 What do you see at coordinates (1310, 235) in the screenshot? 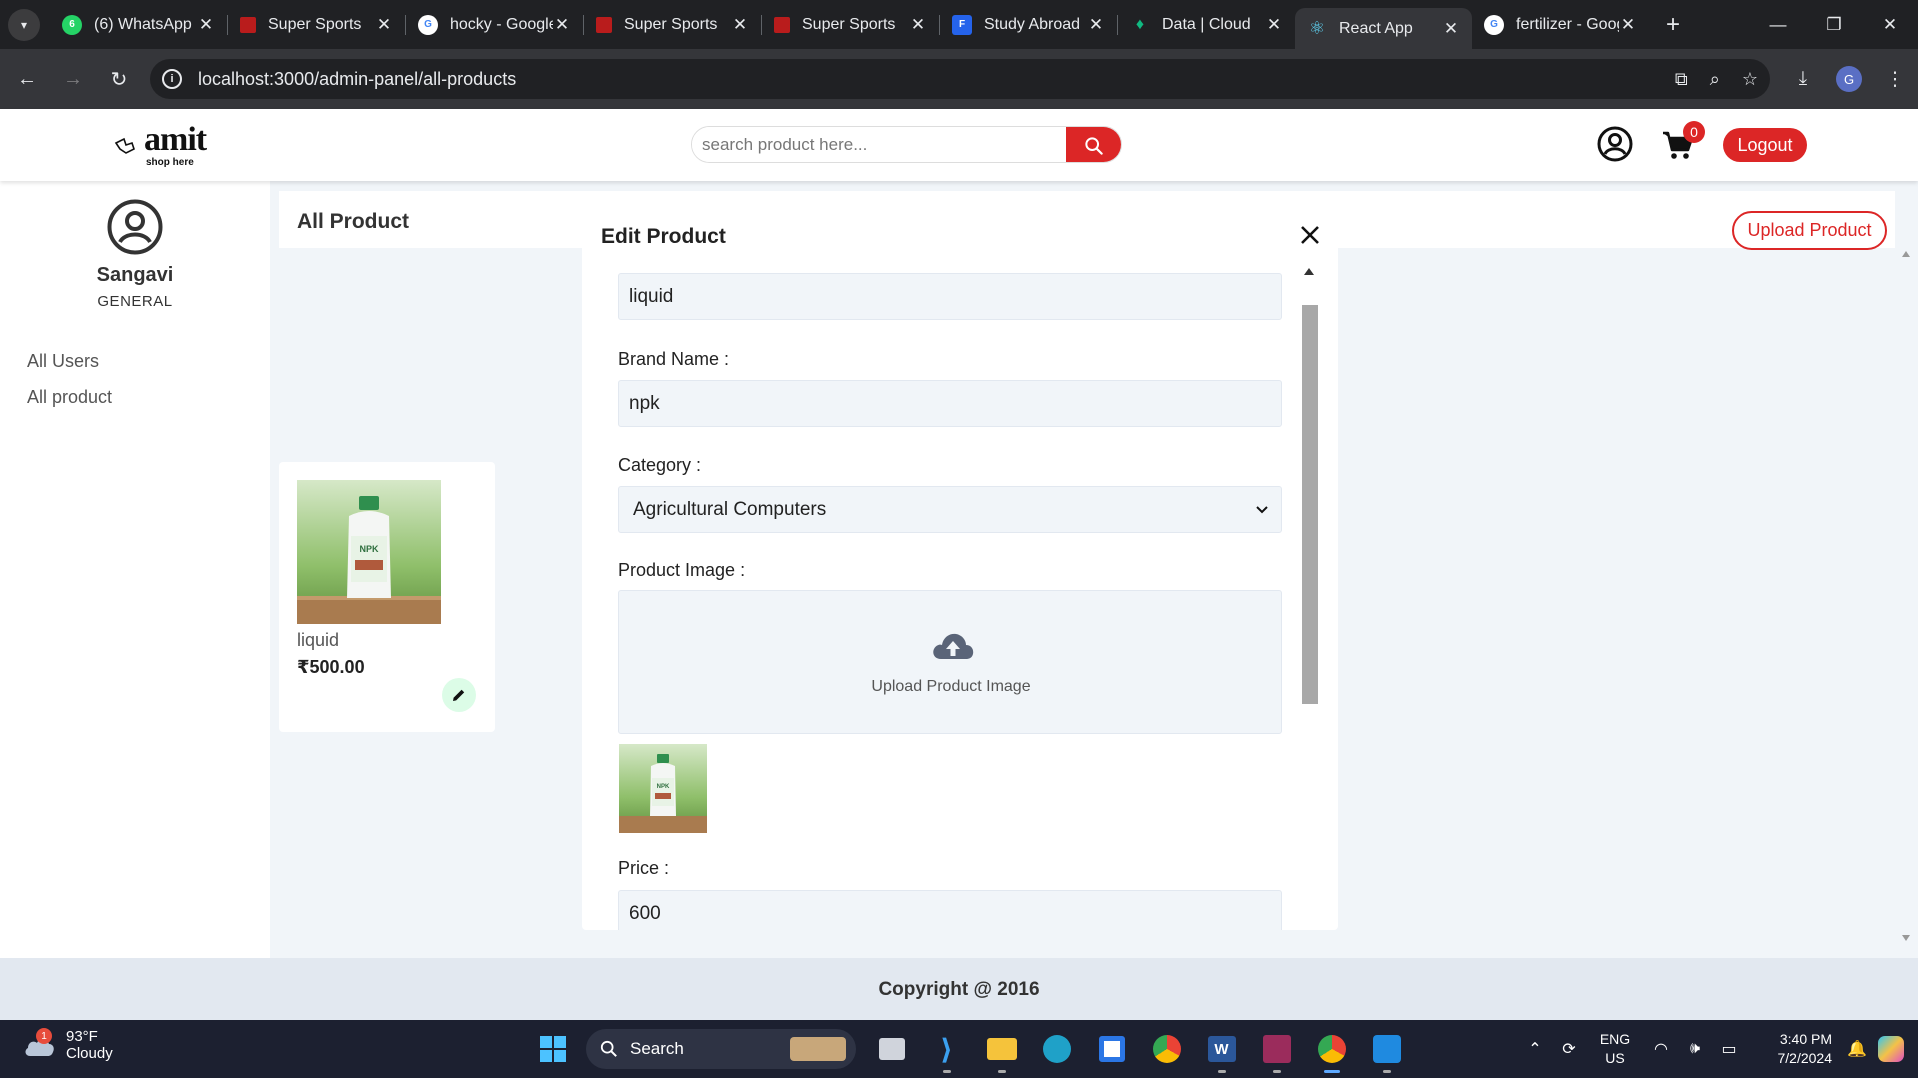
I see `close-icon` at bounding box center [1310, 235].